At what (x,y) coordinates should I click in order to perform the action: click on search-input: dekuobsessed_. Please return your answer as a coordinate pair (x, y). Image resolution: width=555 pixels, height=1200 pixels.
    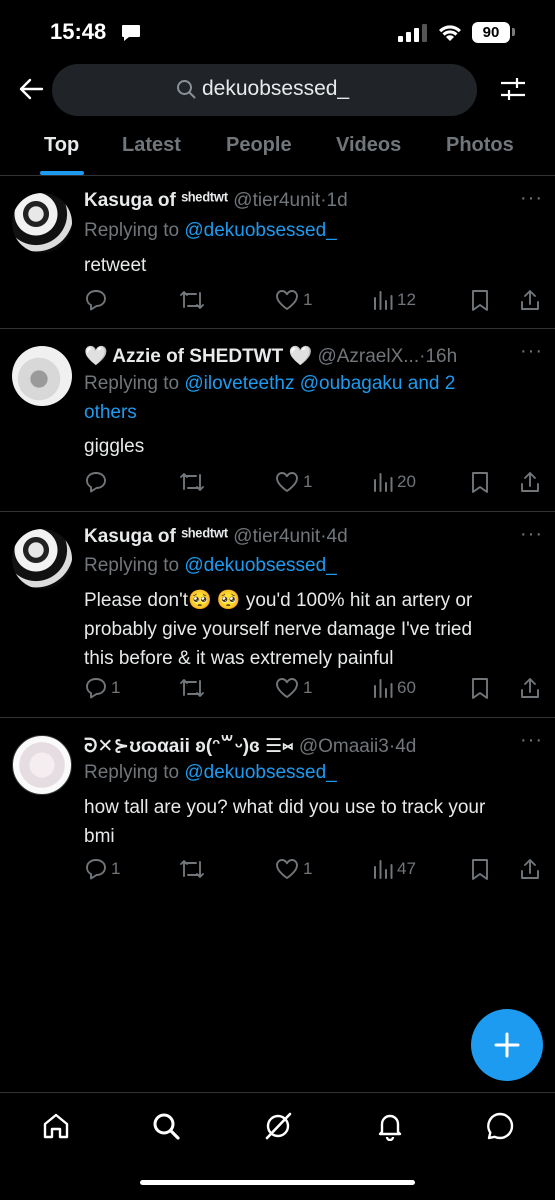
    Looking at the image, I should click on (264, 90).